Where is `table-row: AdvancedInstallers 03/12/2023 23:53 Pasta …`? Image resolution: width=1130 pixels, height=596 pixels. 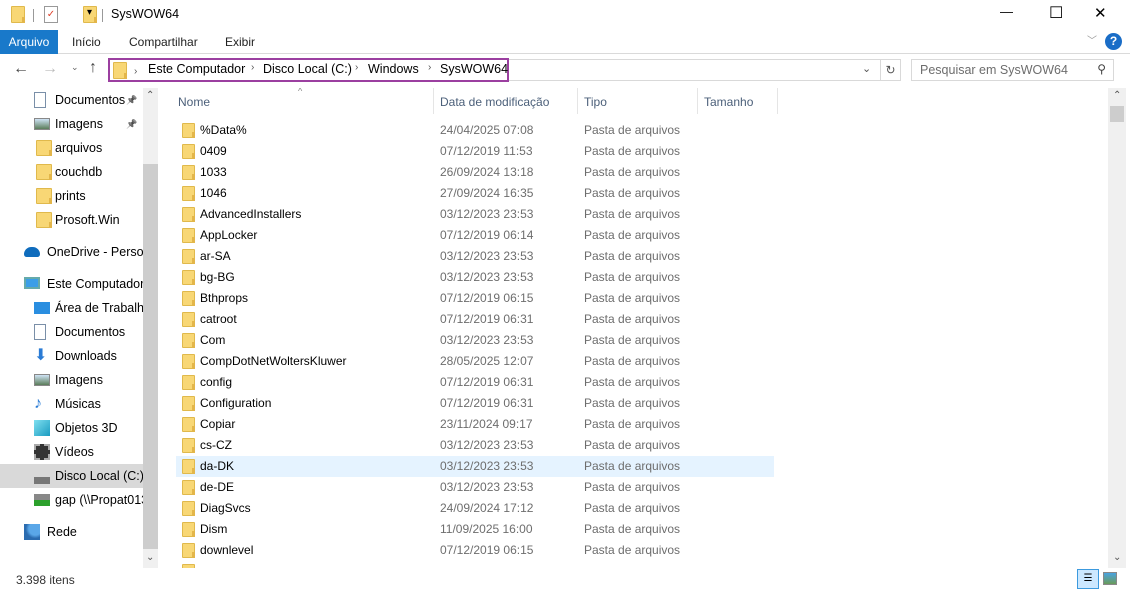 table-row: AdvancedInstallers 03/12/2023 23:53 Pasta … is located at coordinates (475, 214).